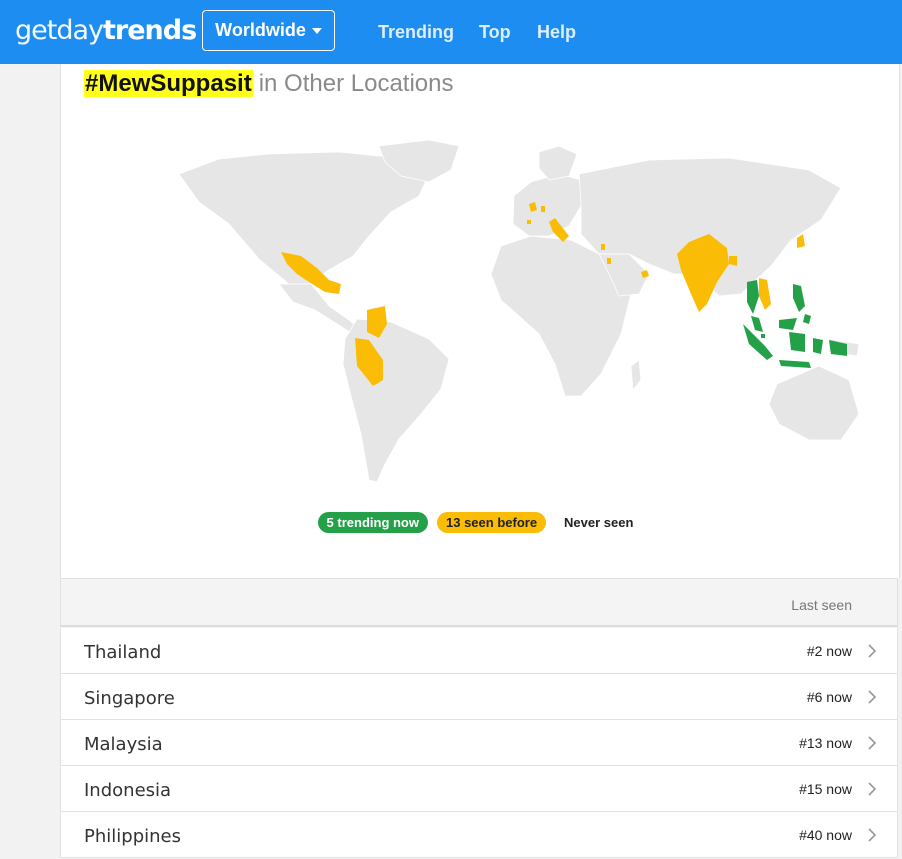 The image size is (902, 859). Describe the element at coordinates (479, 651) in the screenshot. I see `table-row: Thailand #2 now` at that location.